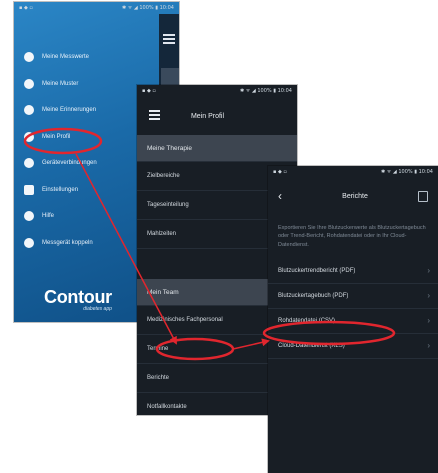 The width and height of the screenshot is (438, 473). Describe the element at coordinates (207, 116) in the screenshot. I see `page-title: Mein Profil` at that location.